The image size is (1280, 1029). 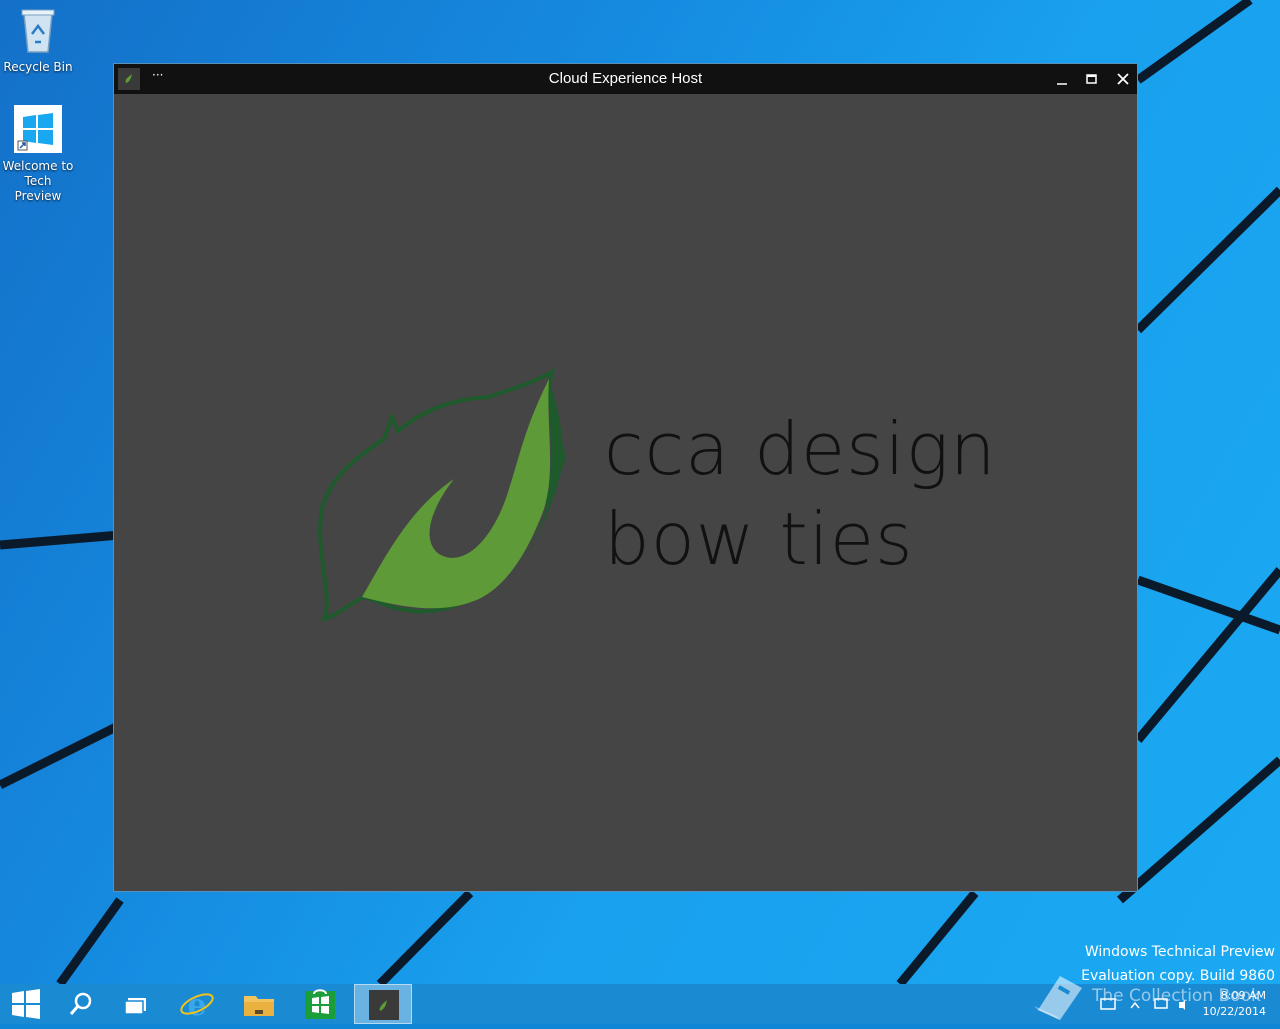 I want to click on store-button, so click(x=321, y=1004).